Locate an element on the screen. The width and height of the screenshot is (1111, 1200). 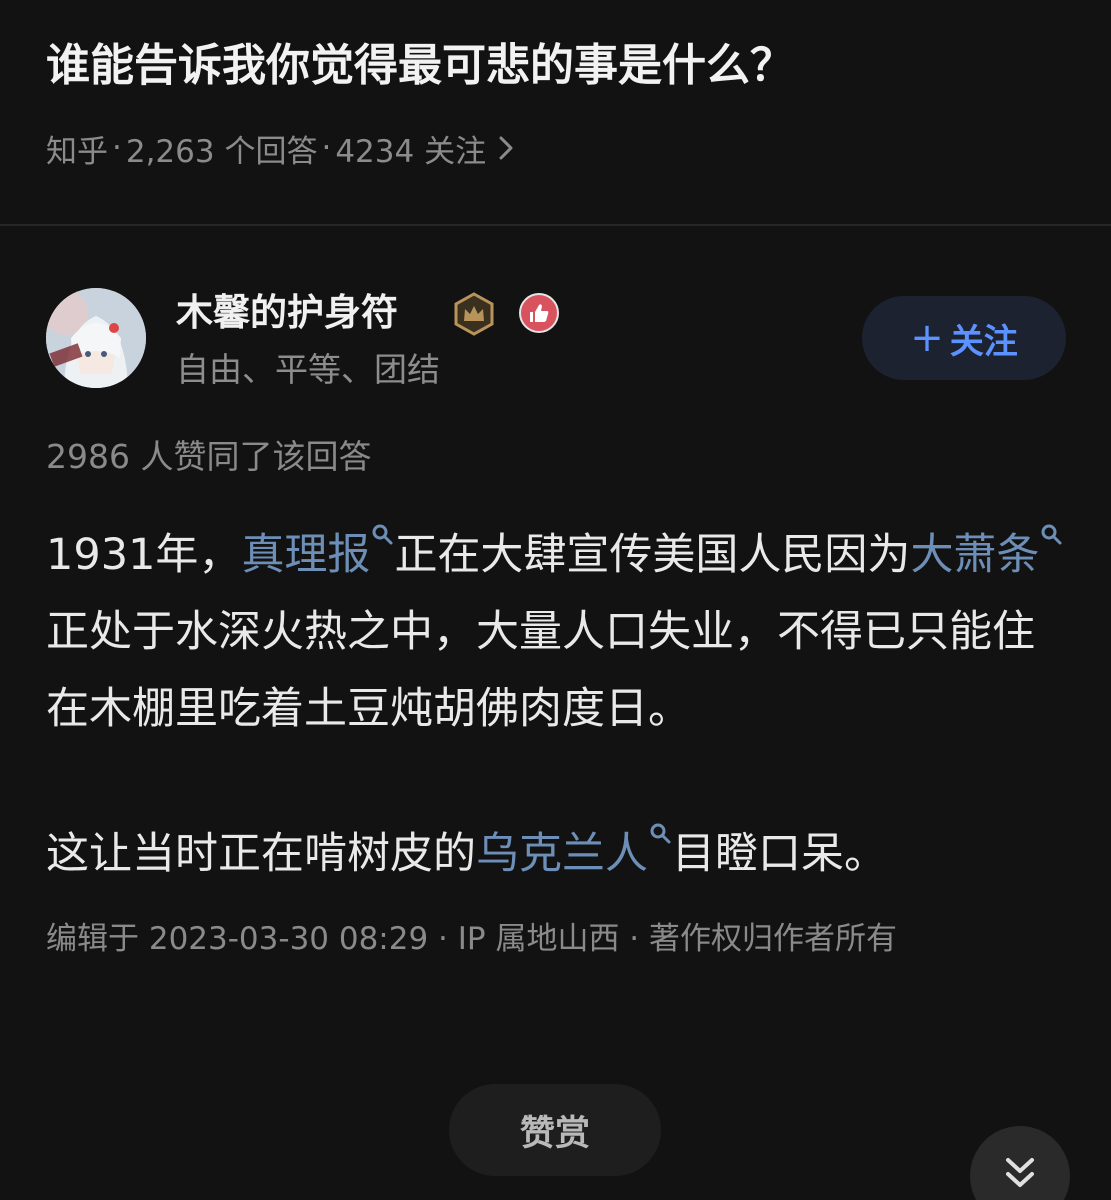
crown-badge-icon is located at coordinates (474, 314).